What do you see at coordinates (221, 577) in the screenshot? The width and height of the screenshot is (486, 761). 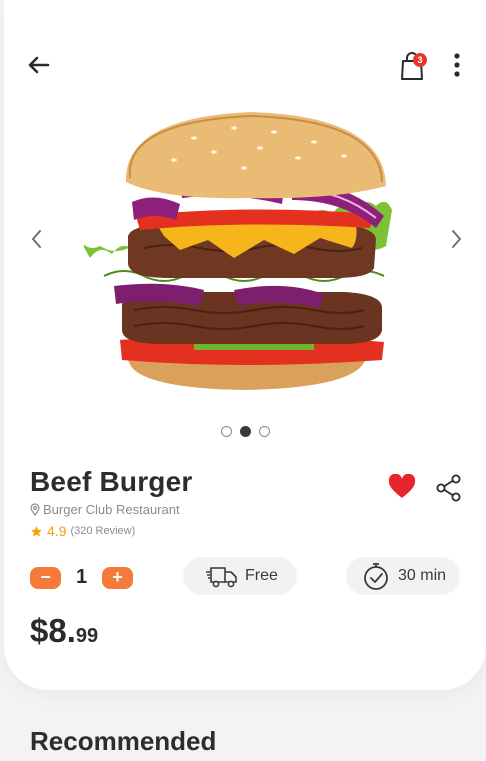 I see `delivery-truck-icon` at bounding box center [221, 577].